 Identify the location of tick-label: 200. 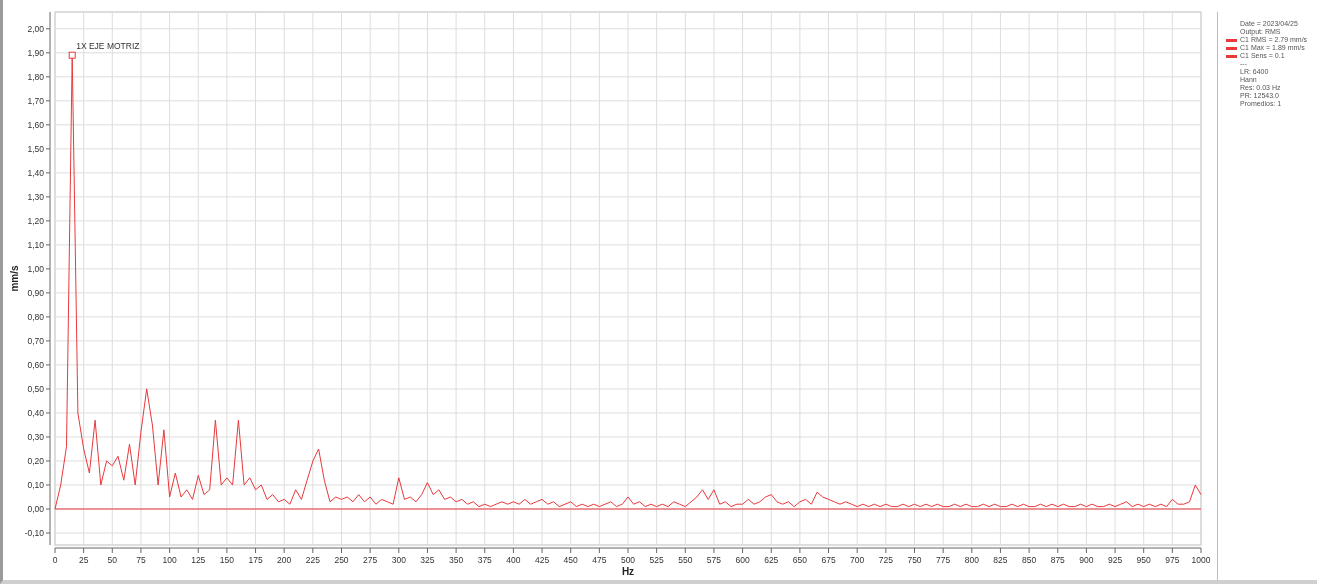
(284, 560).